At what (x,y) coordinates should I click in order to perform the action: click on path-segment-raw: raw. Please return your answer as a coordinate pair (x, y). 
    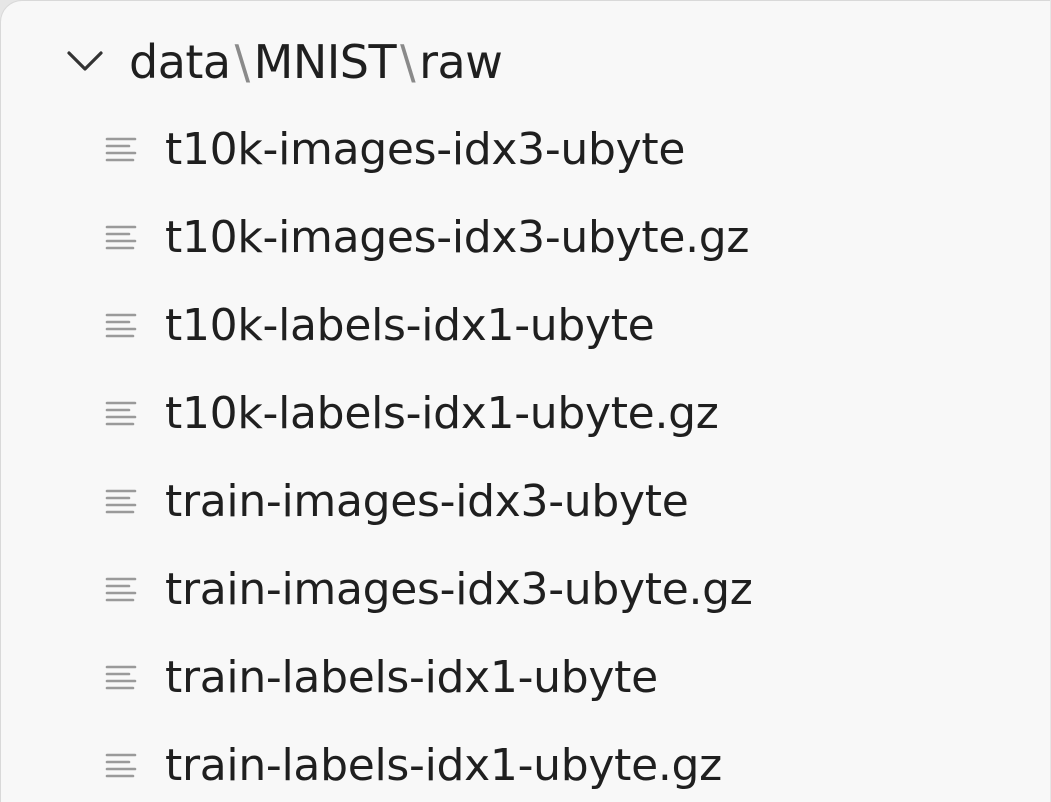
    Looking at the image, I should click on (461, 62).